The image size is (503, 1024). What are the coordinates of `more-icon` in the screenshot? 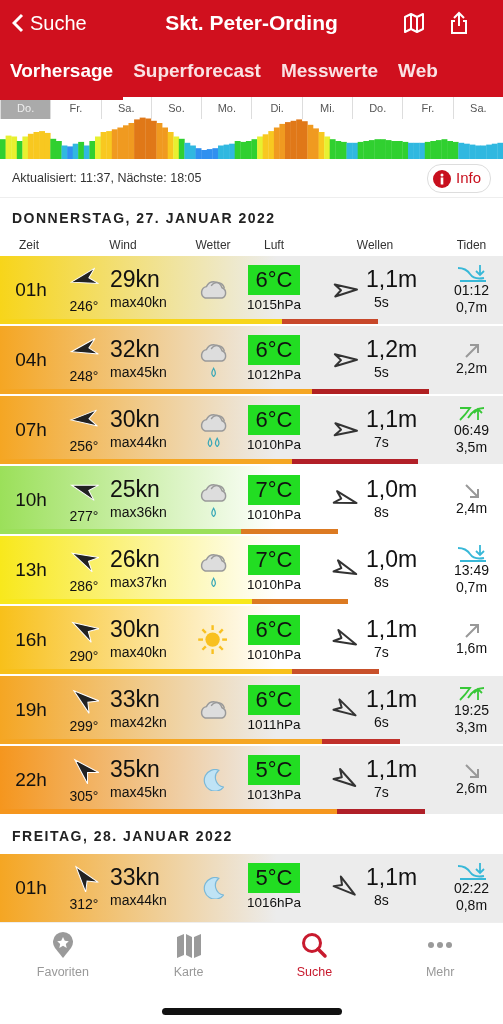 It's located at (440, 945).